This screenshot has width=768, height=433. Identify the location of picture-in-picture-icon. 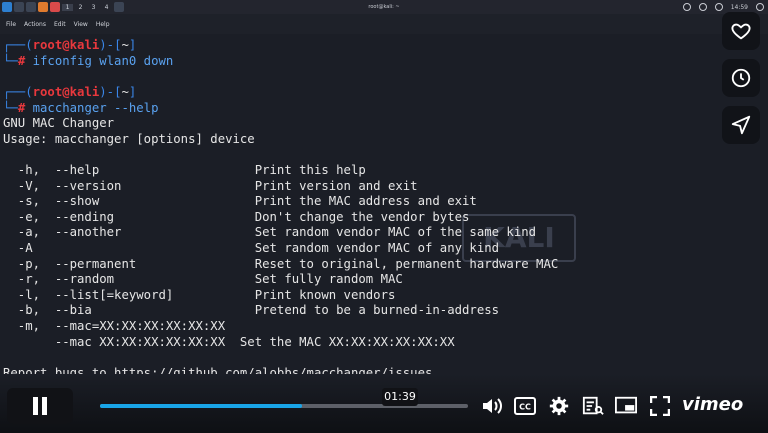
(626, 405).